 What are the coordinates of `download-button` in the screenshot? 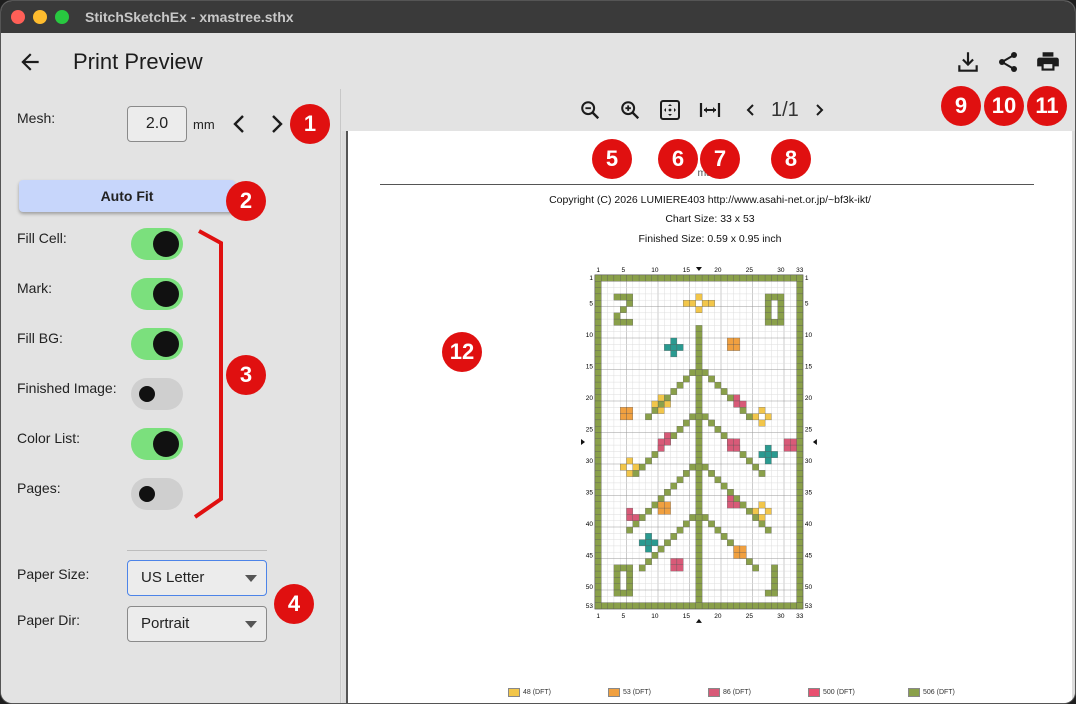 It's located at (968, 62).